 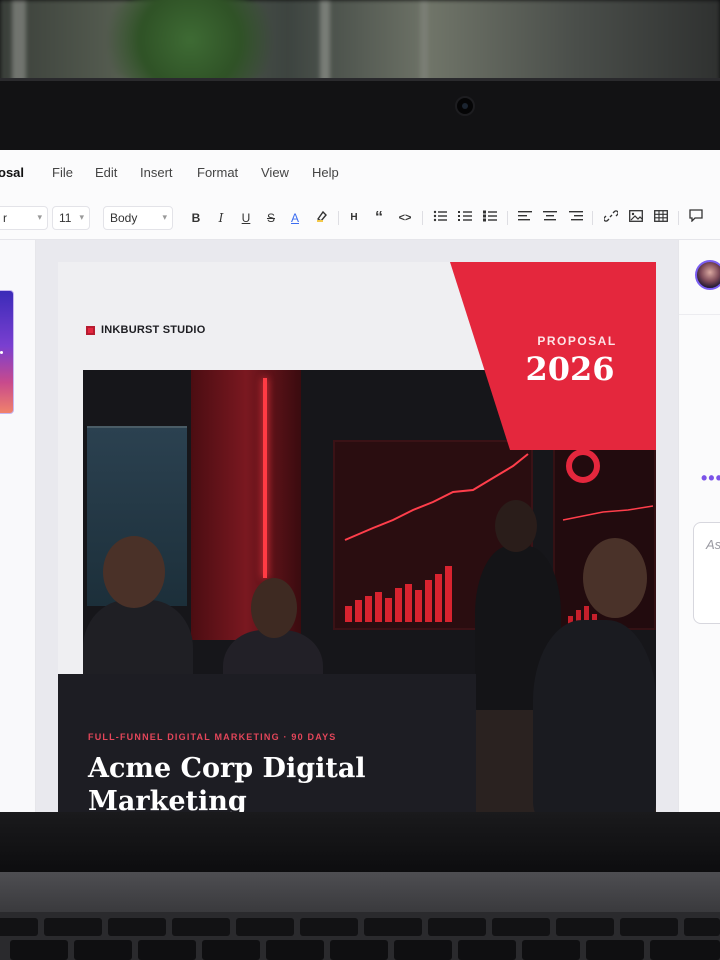 I want to click on heading-button: H, so click(x=354, y=218).